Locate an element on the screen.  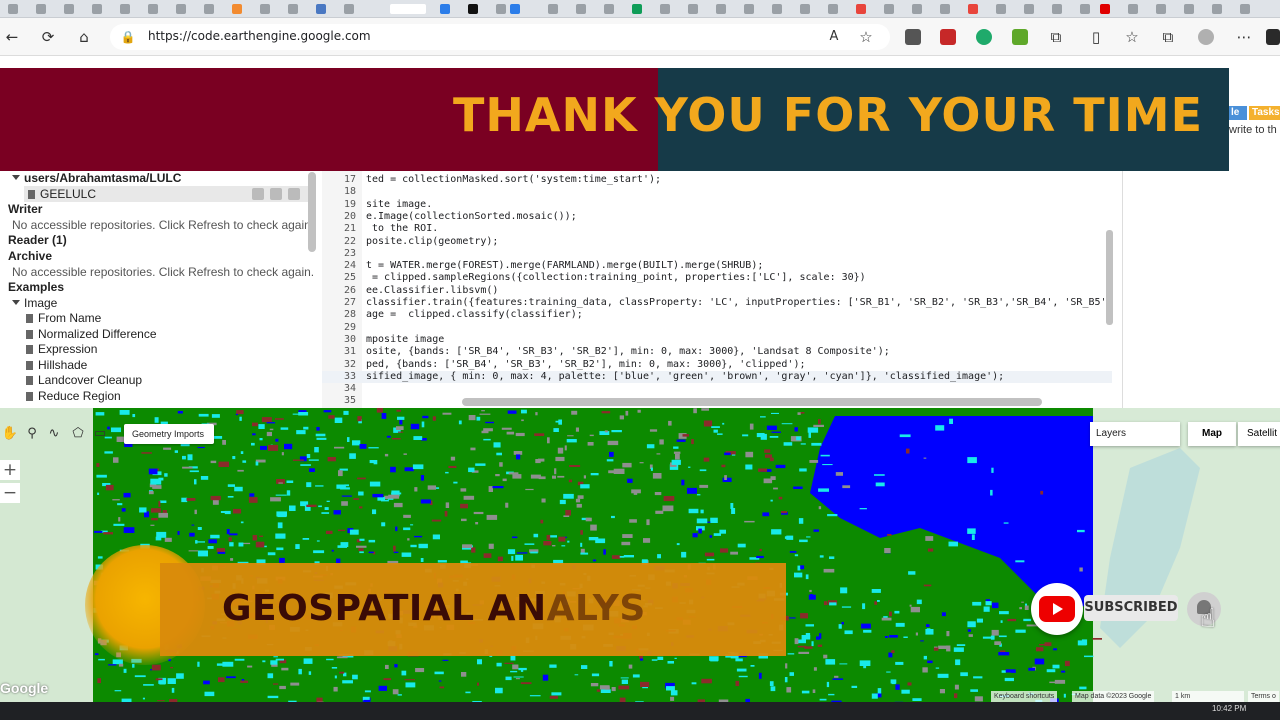
point-marker-icon: ⚲ is located at coordinates (32, 434).